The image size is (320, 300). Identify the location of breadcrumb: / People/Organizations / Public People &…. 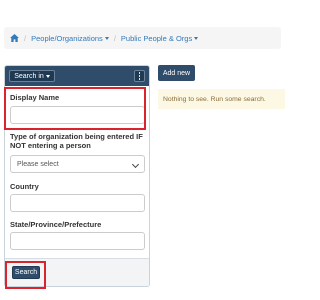
(142, 38).